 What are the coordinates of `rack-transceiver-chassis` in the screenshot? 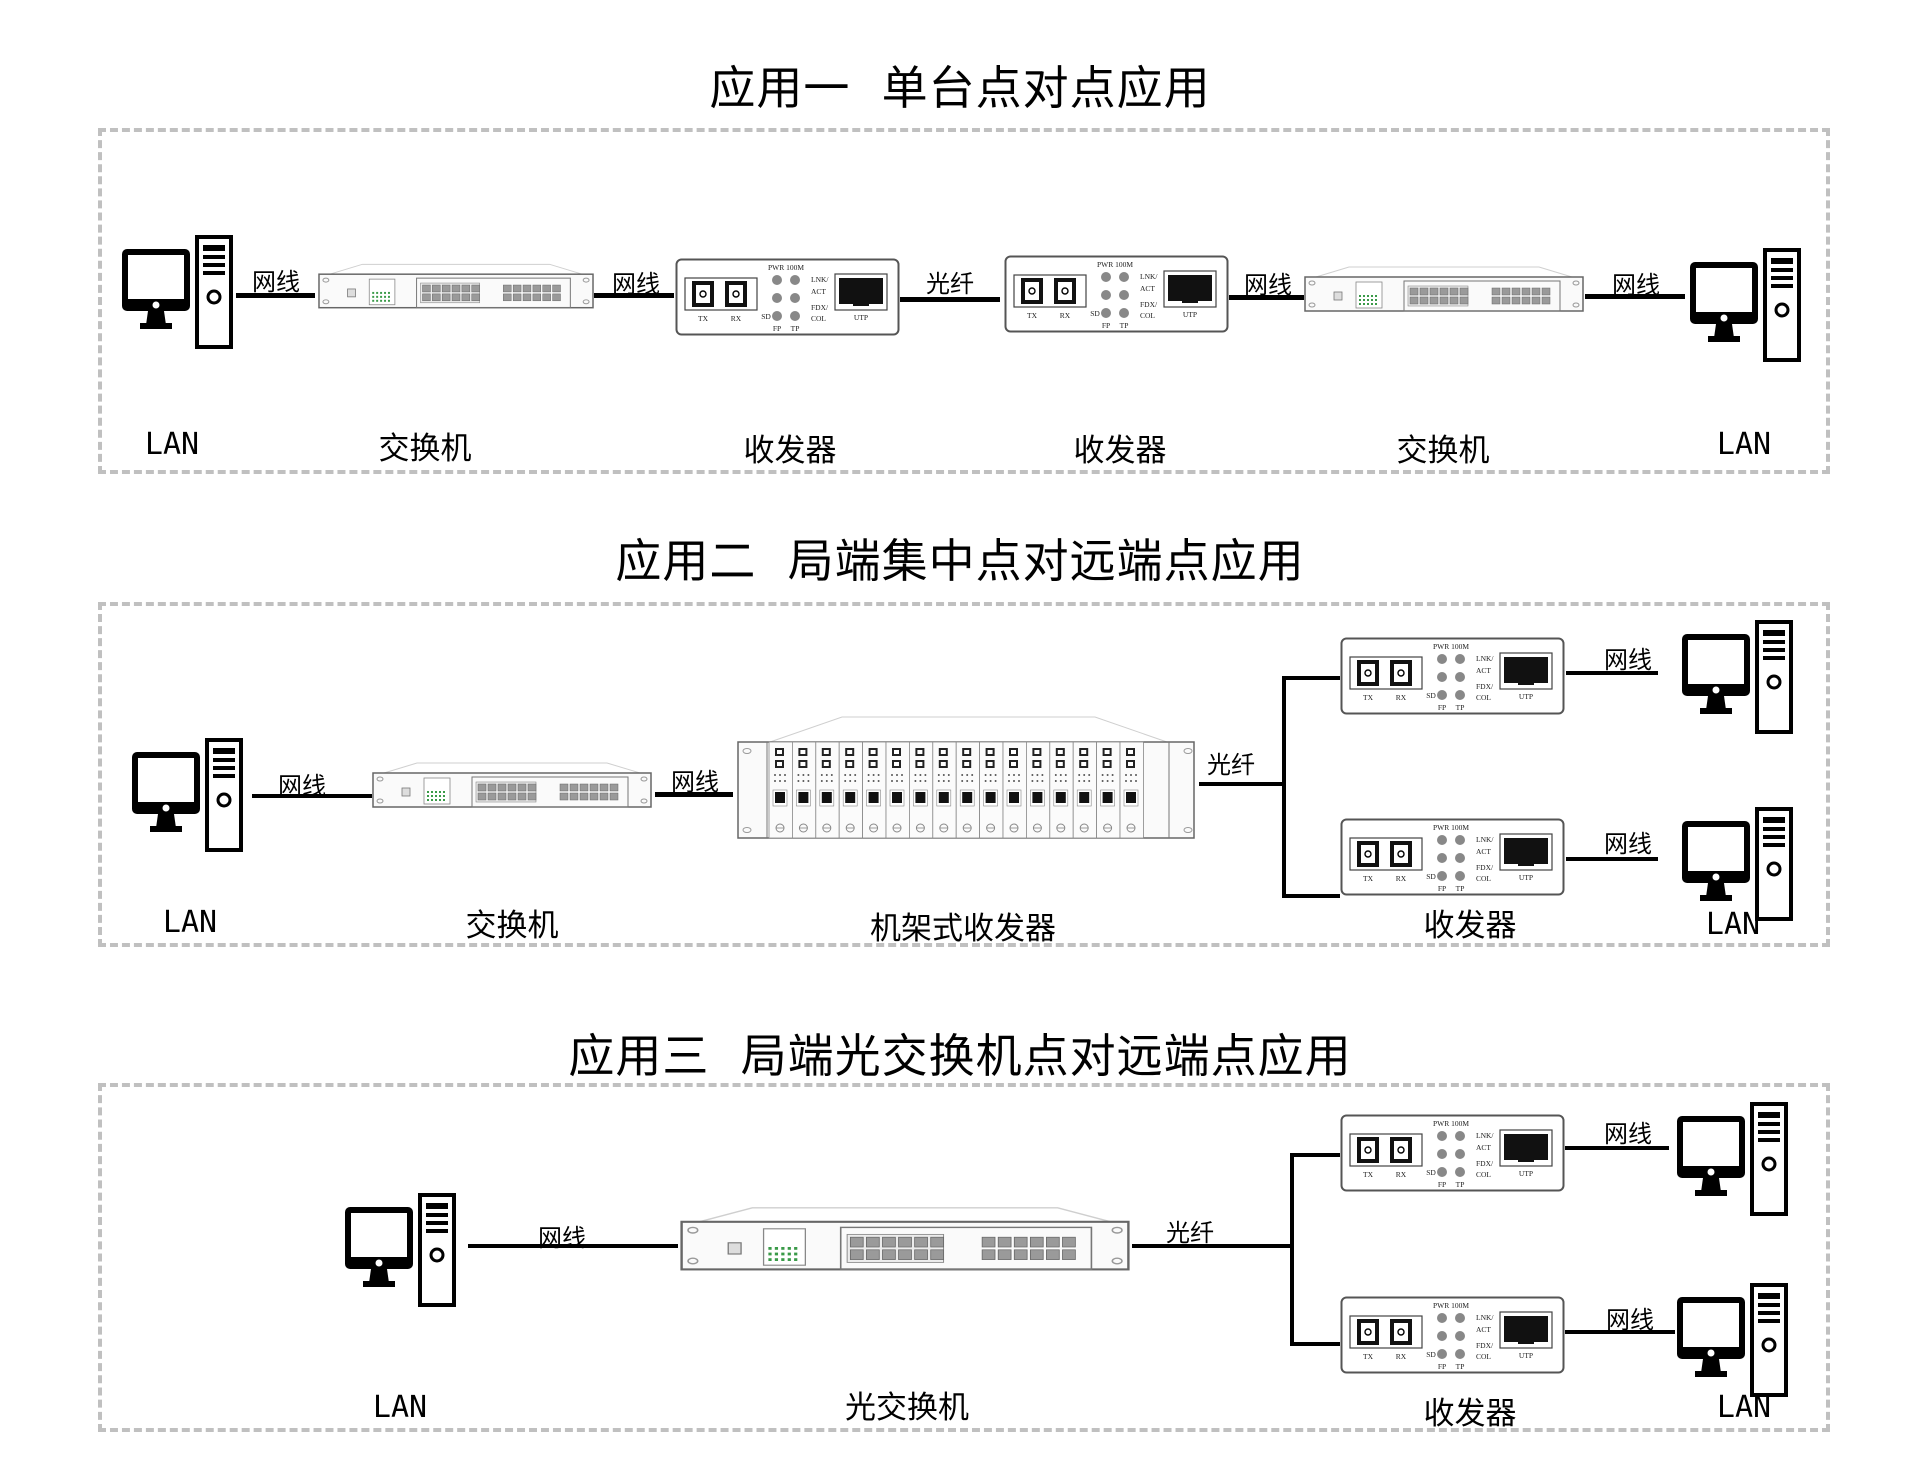 It's located at (966, 777).